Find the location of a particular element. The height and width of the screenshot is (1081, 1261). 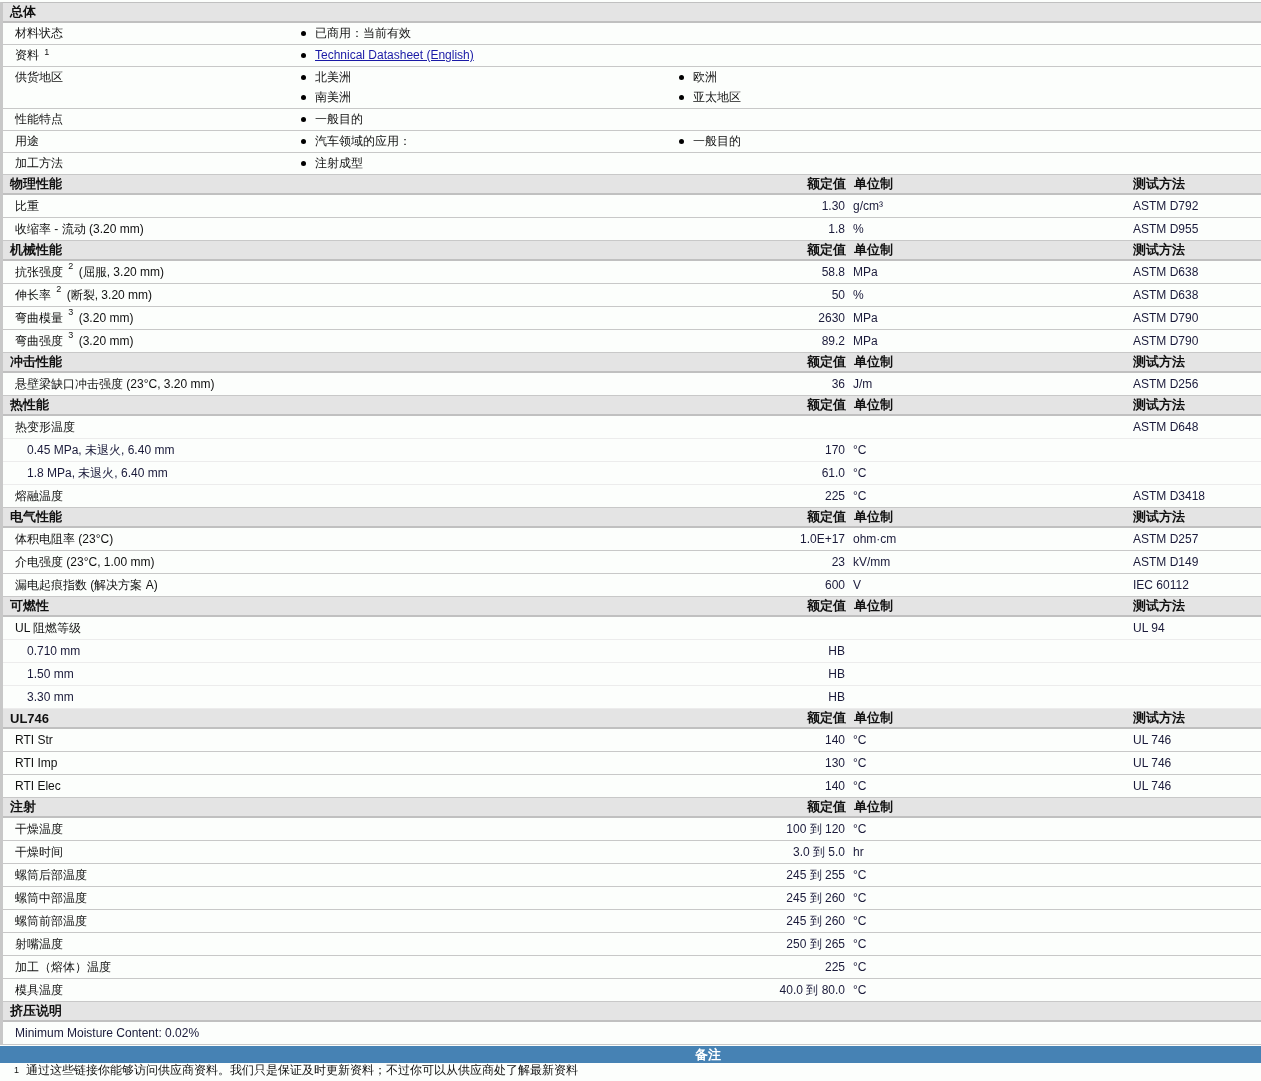

footnote-text: 通过这些链接你能够访问供应商资料。我们只是保证及时更新资料；不过你可以从供应商处了解最新资料 is located at coordinates (302, 1070).